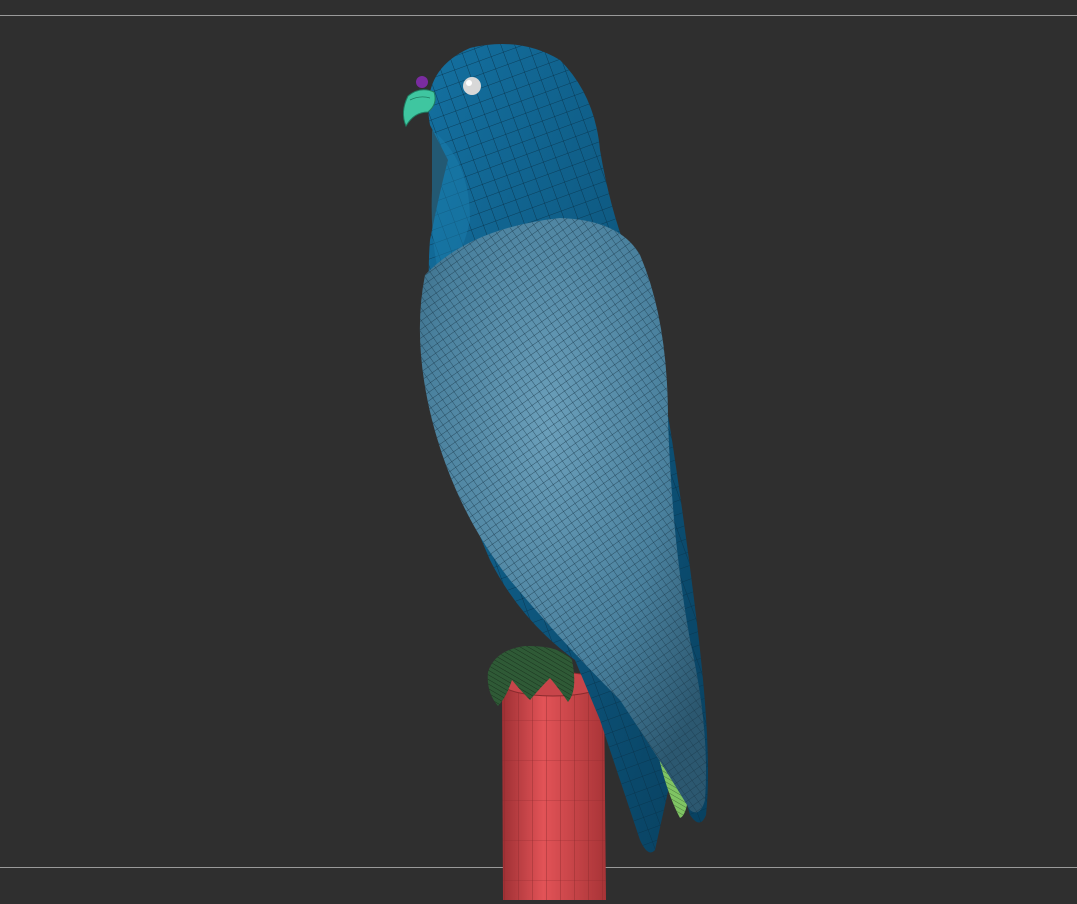 The image size is (1077, 904). What do you see at coordinates (554, 785) in the screenshot?
I see `perch-cylinder` at bounding box center [554, 785].